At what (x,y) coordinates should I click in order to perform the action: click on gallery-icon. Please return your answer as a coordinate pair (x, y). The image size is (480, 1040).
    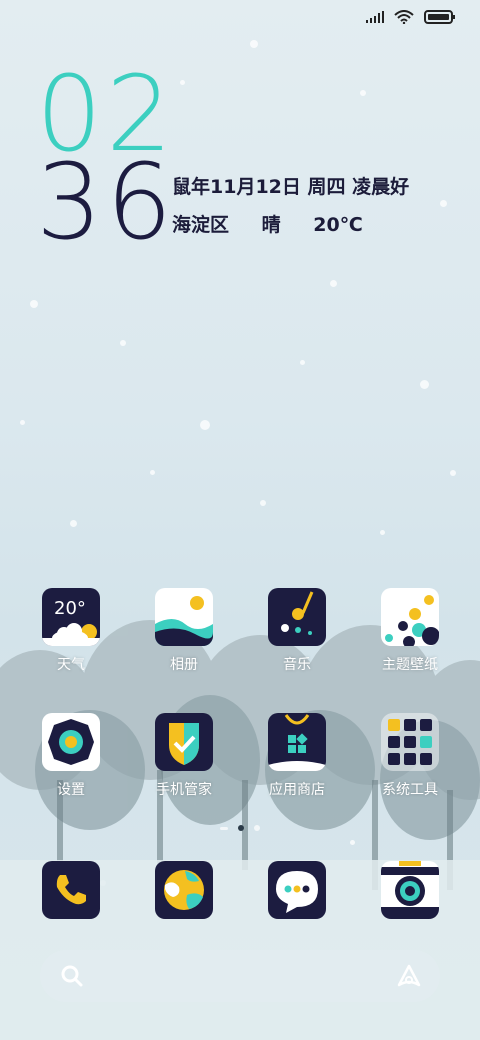
    Looking at the image, I should click on (184, 617).